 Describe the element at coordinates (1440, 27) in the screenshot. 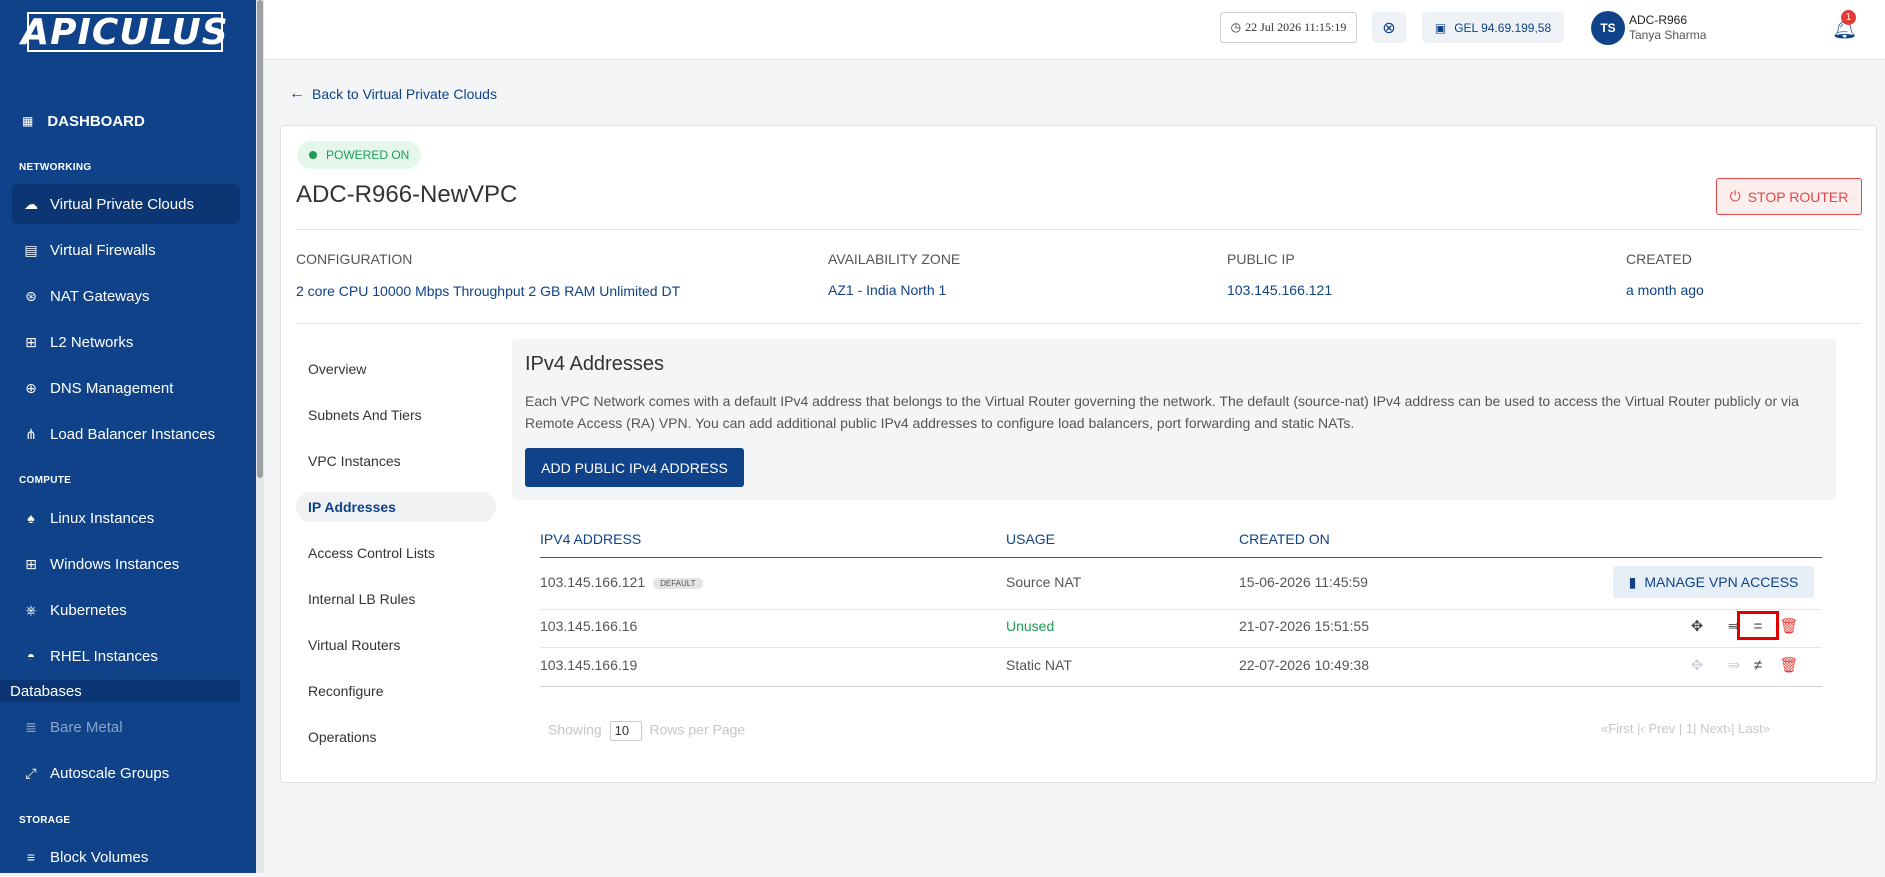

I see `wallet-icon: ▣` at that location.